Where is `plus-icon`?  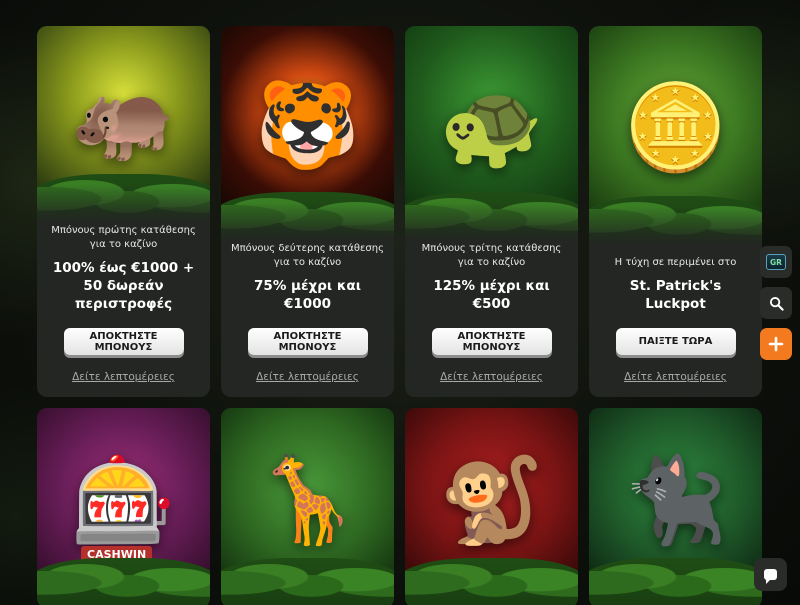 plus-icon is located at coordinates (776, 344).